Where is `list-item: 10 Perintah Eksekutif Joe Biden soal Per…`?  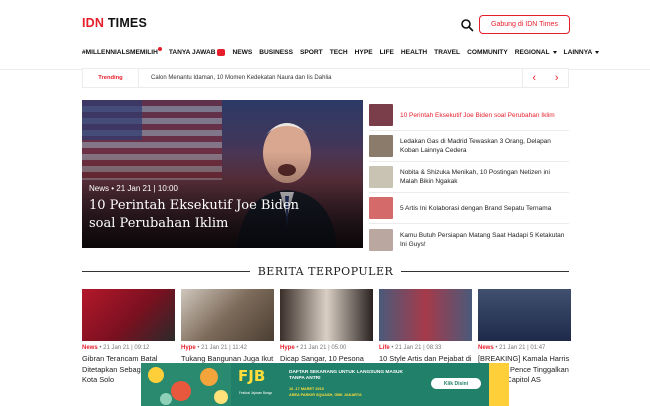
list-item: 10 Perintah Eksekutif Joe Biden soal Per… is located at coordinates (469, 115).